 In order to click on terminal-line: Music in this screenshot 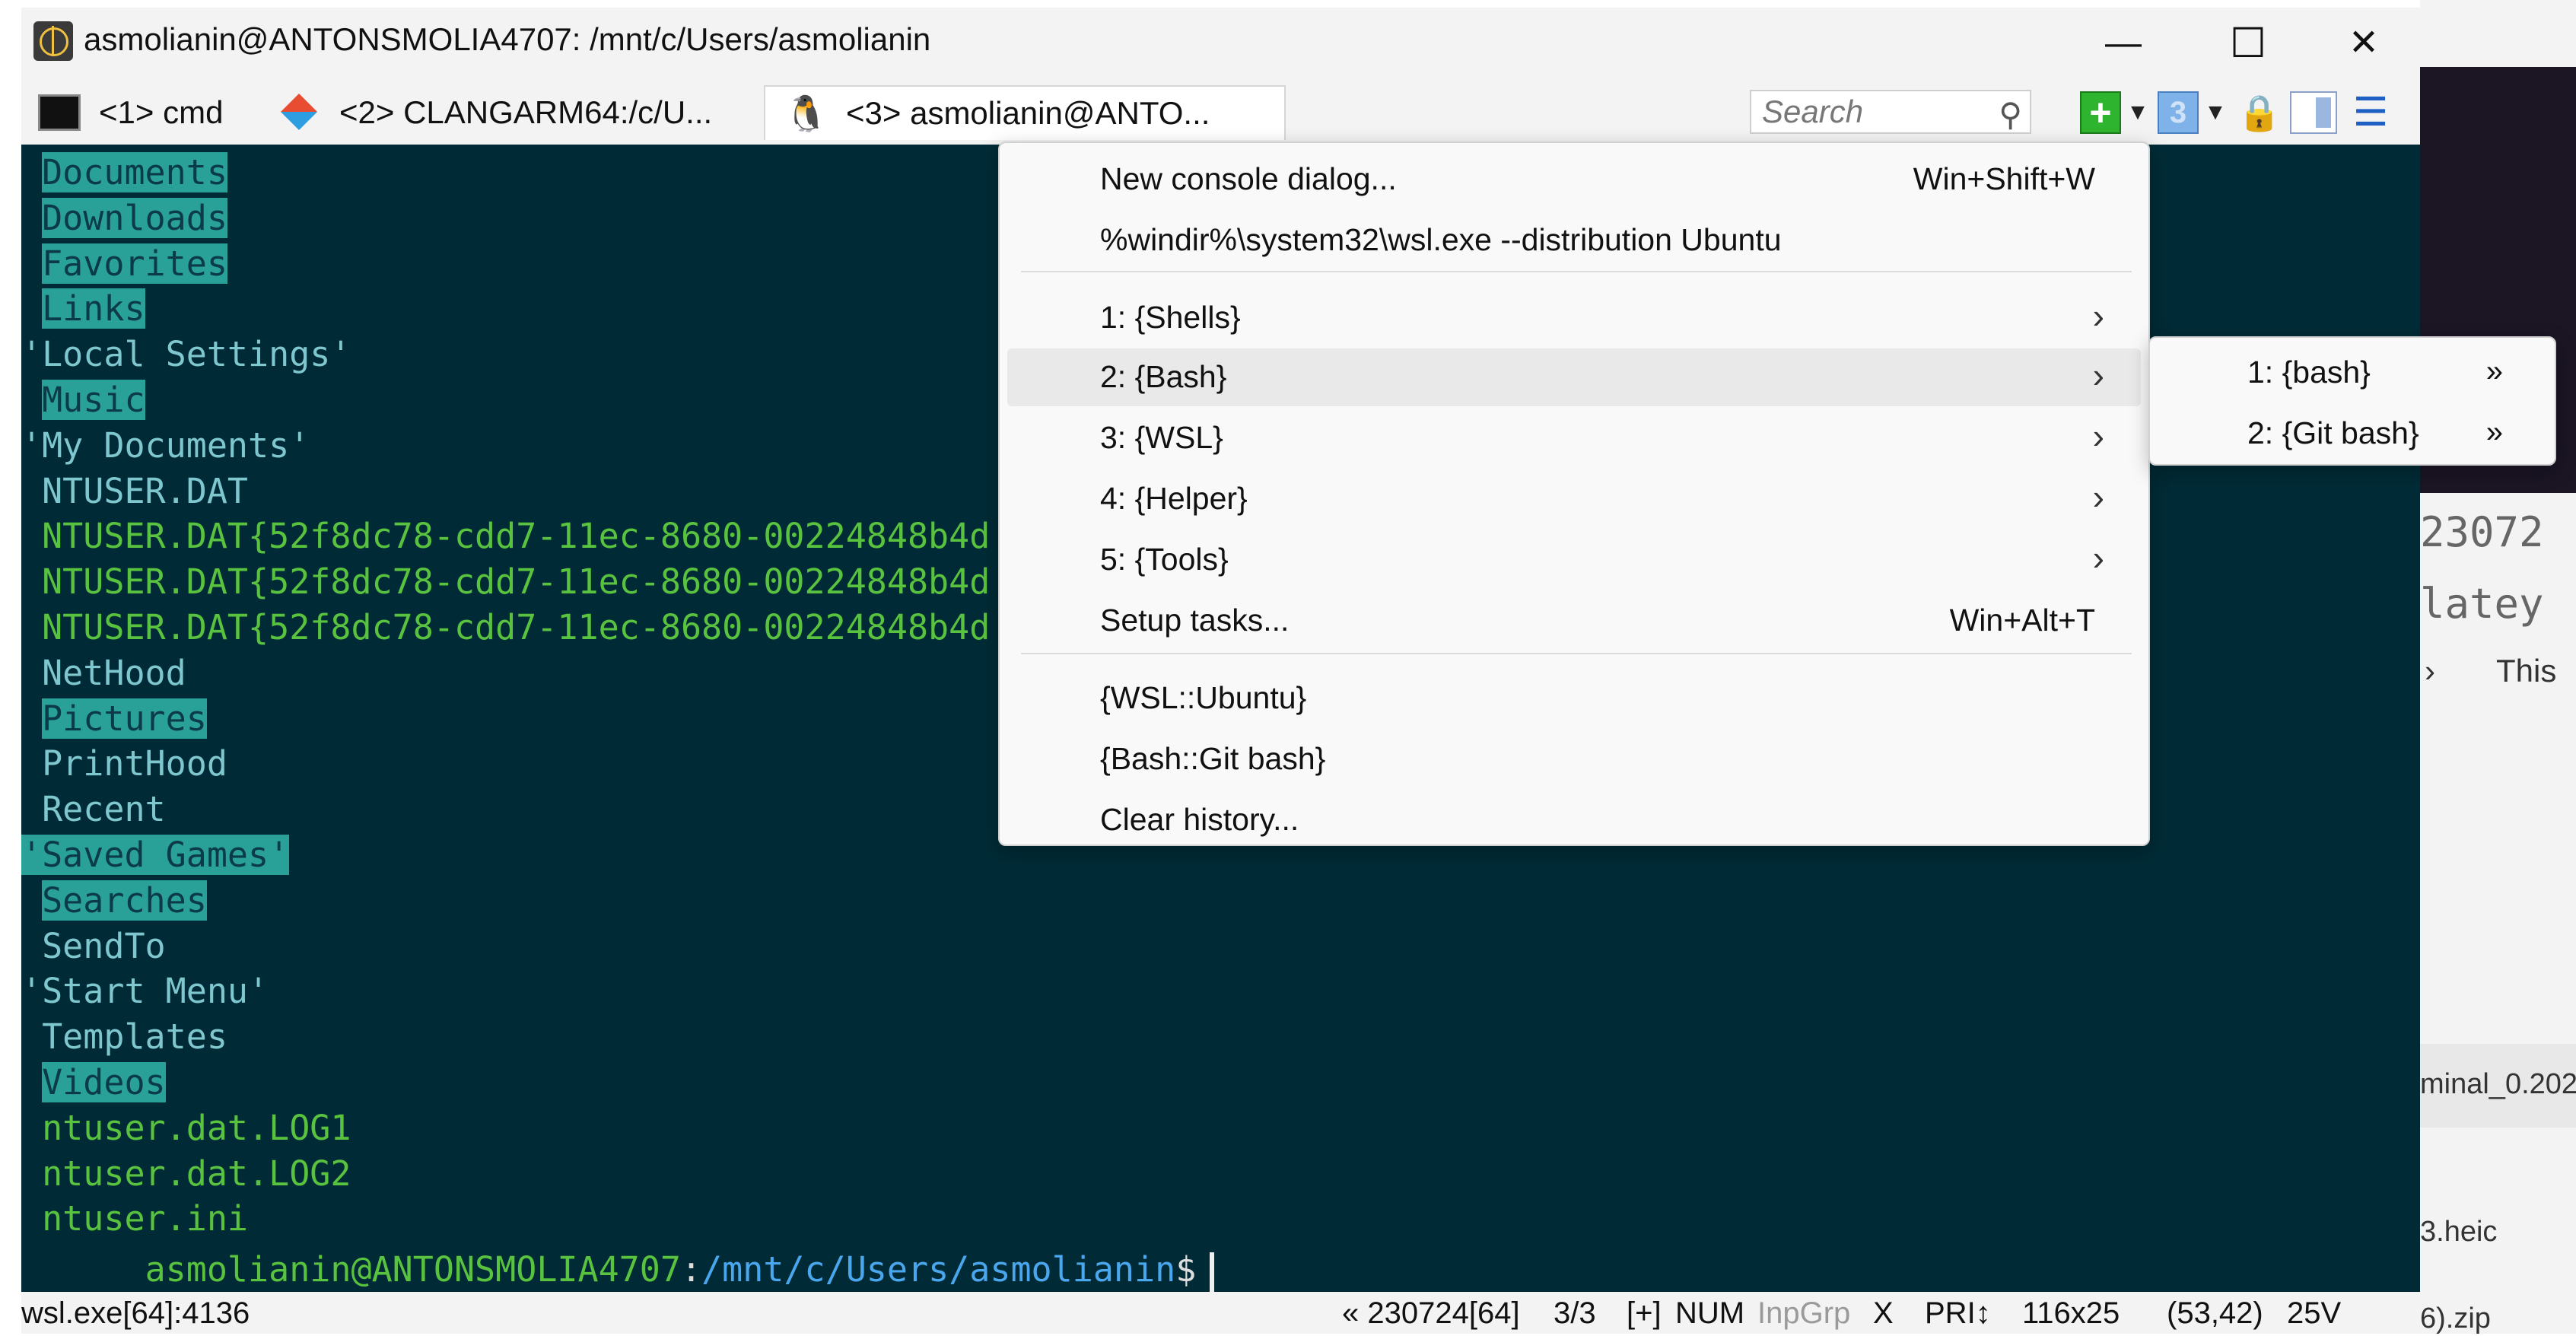, I will do `click(83, 400)`.